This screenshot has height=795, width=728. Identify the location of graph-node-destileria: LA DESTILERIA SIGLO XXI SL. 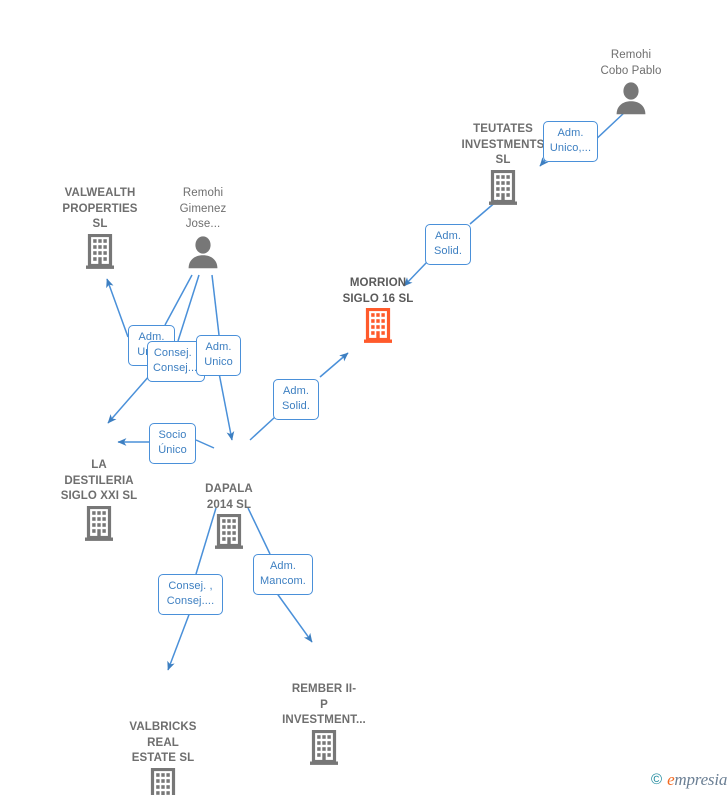
(99, 500).